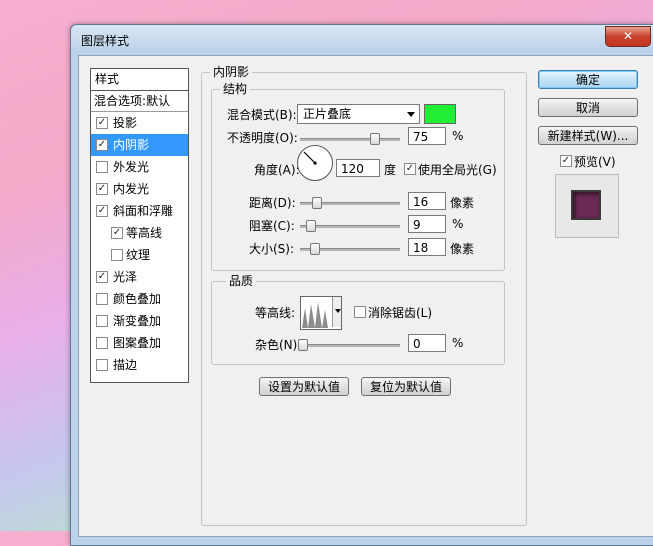 The height and width of the screenshot is (546, 653). What do you see at coordinates (262, 138) in the screenshot?
I see `opacity-label: 不透明度(O):` at bounding box center [262, 138].